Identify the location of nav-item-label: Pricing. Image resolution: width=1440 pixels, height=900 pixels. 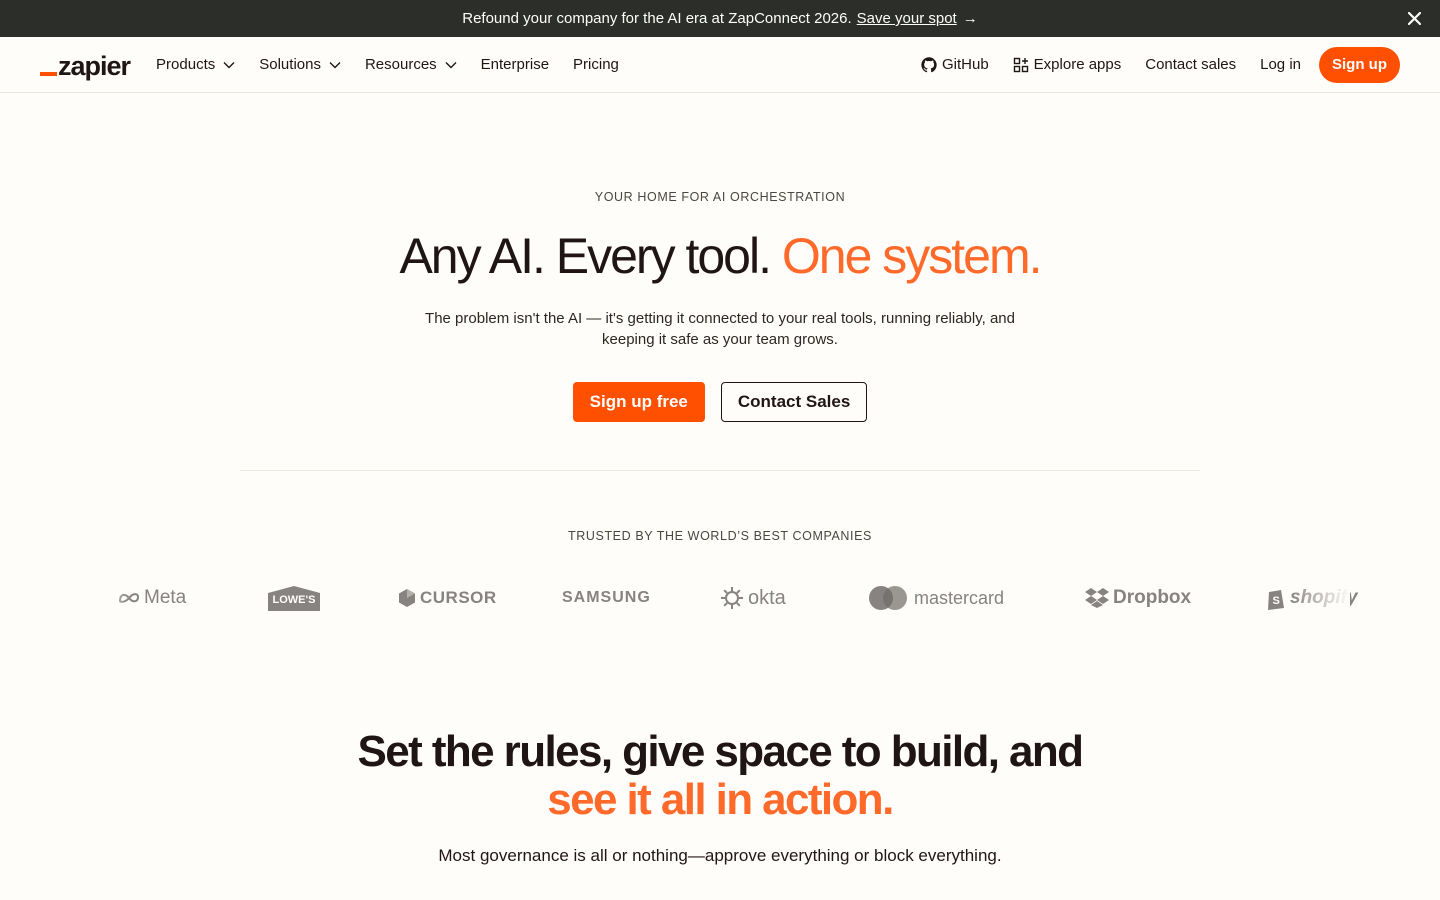
(596, 64).